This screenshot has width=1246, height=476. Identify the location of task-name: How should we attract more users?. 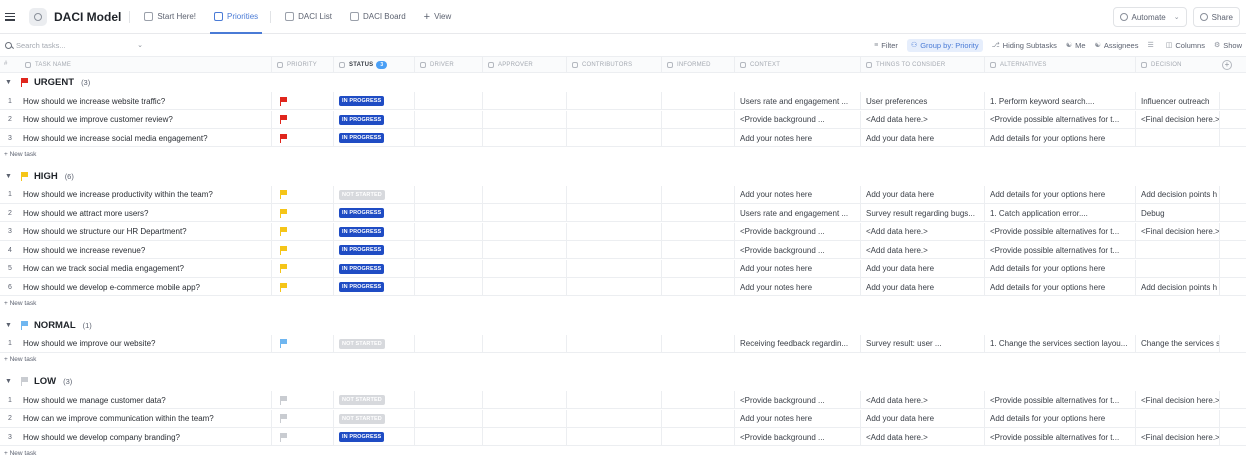
(145, 213).